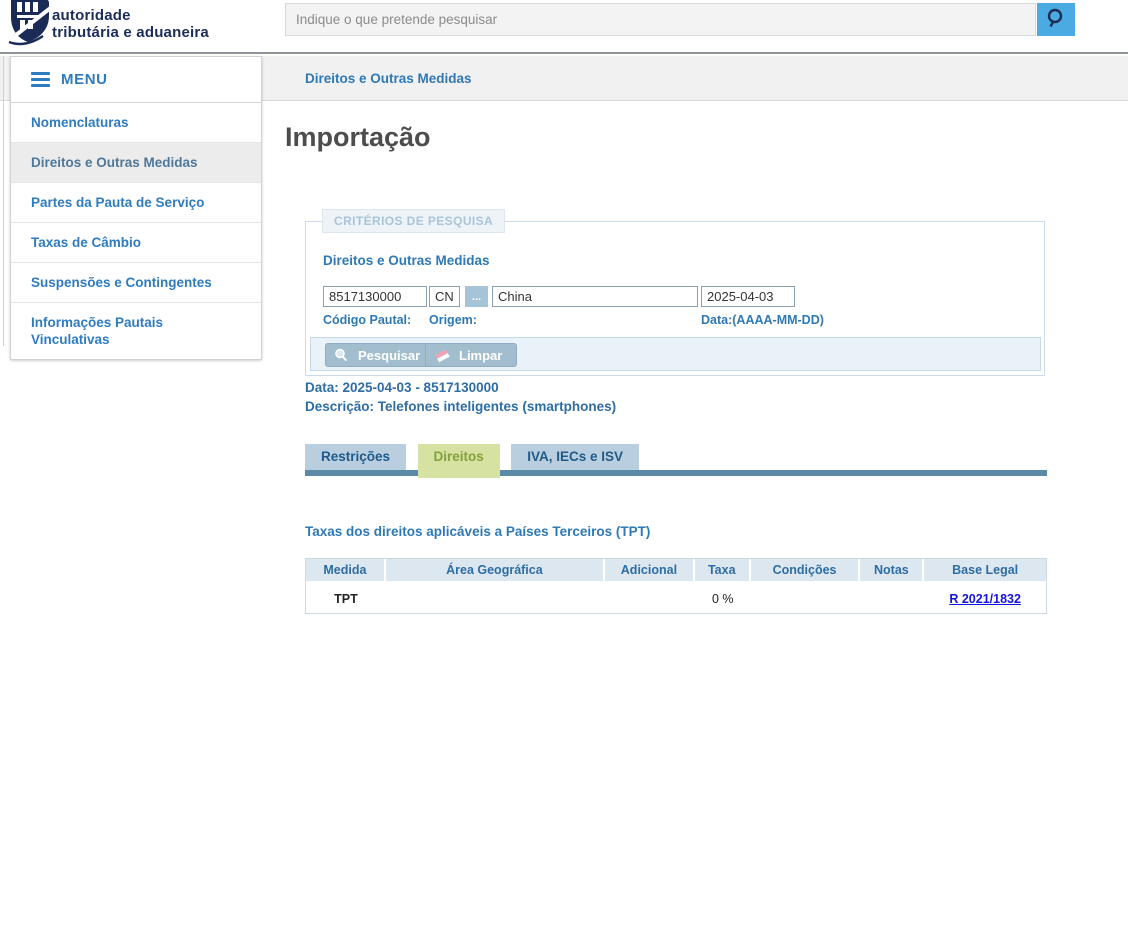  I want to click on col-header-taxa: Taxa, so click(722, 571).